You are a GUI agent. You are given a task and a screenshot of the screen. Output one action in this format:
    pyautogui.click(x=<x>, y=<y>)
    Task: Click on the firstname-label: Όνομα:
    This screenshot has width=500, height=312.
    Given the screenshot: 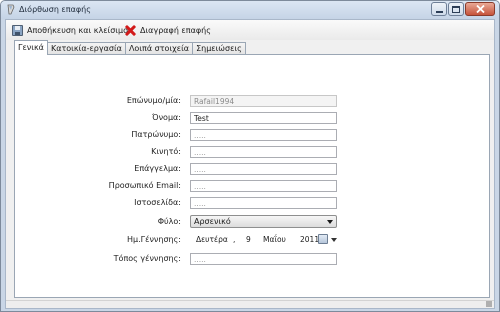 What is the action you would take?
    pyautogui.click(x=166, y=117)
    